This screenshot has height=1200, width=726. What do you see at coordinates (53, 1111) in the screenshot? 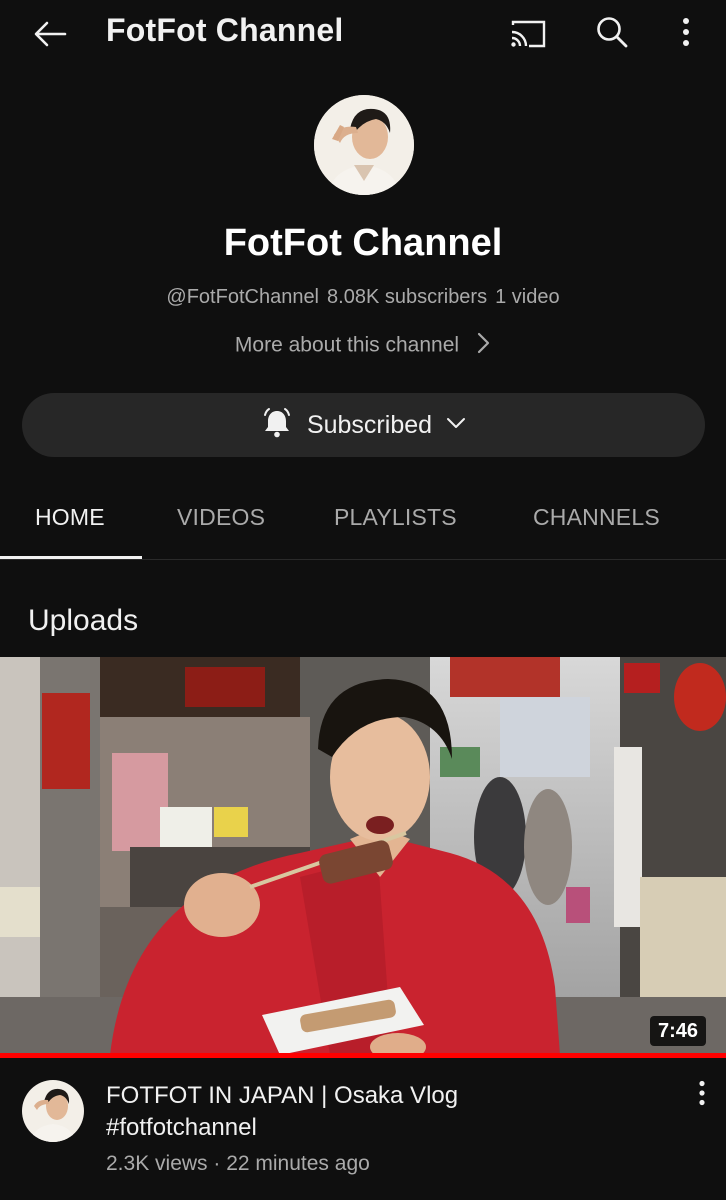
I see `video-channel-avatar` at bounding box center [53, 1111].